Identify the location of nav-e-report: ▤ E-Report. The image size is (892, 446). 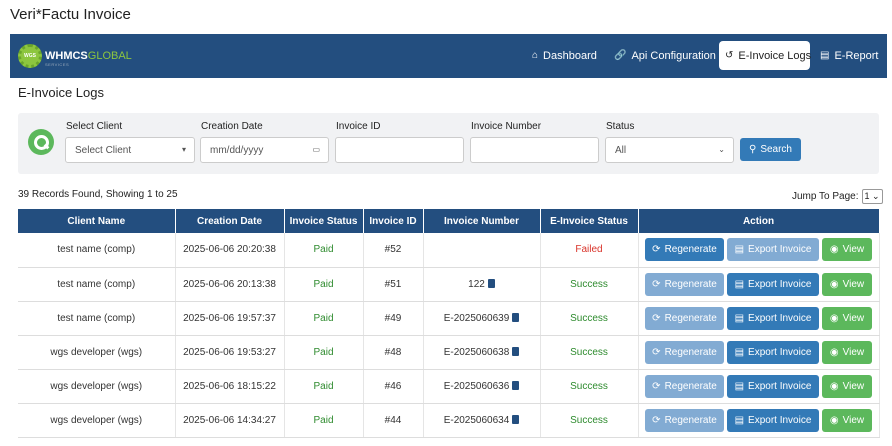
(849, 55).